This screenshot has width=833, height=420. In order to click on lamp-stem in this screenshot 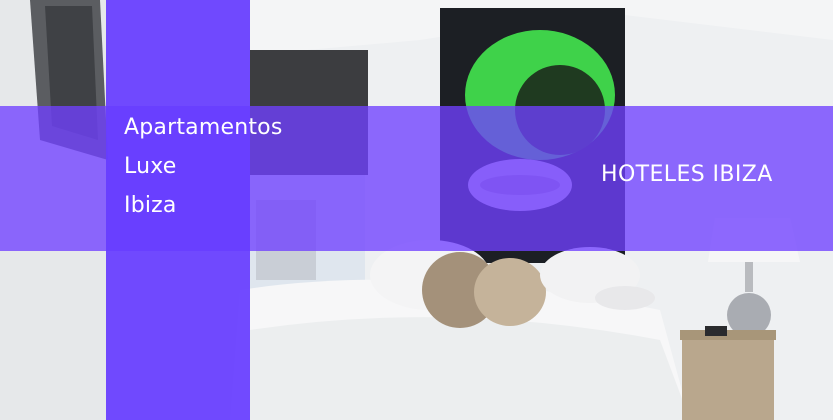, I will do `click(749, 277)`.